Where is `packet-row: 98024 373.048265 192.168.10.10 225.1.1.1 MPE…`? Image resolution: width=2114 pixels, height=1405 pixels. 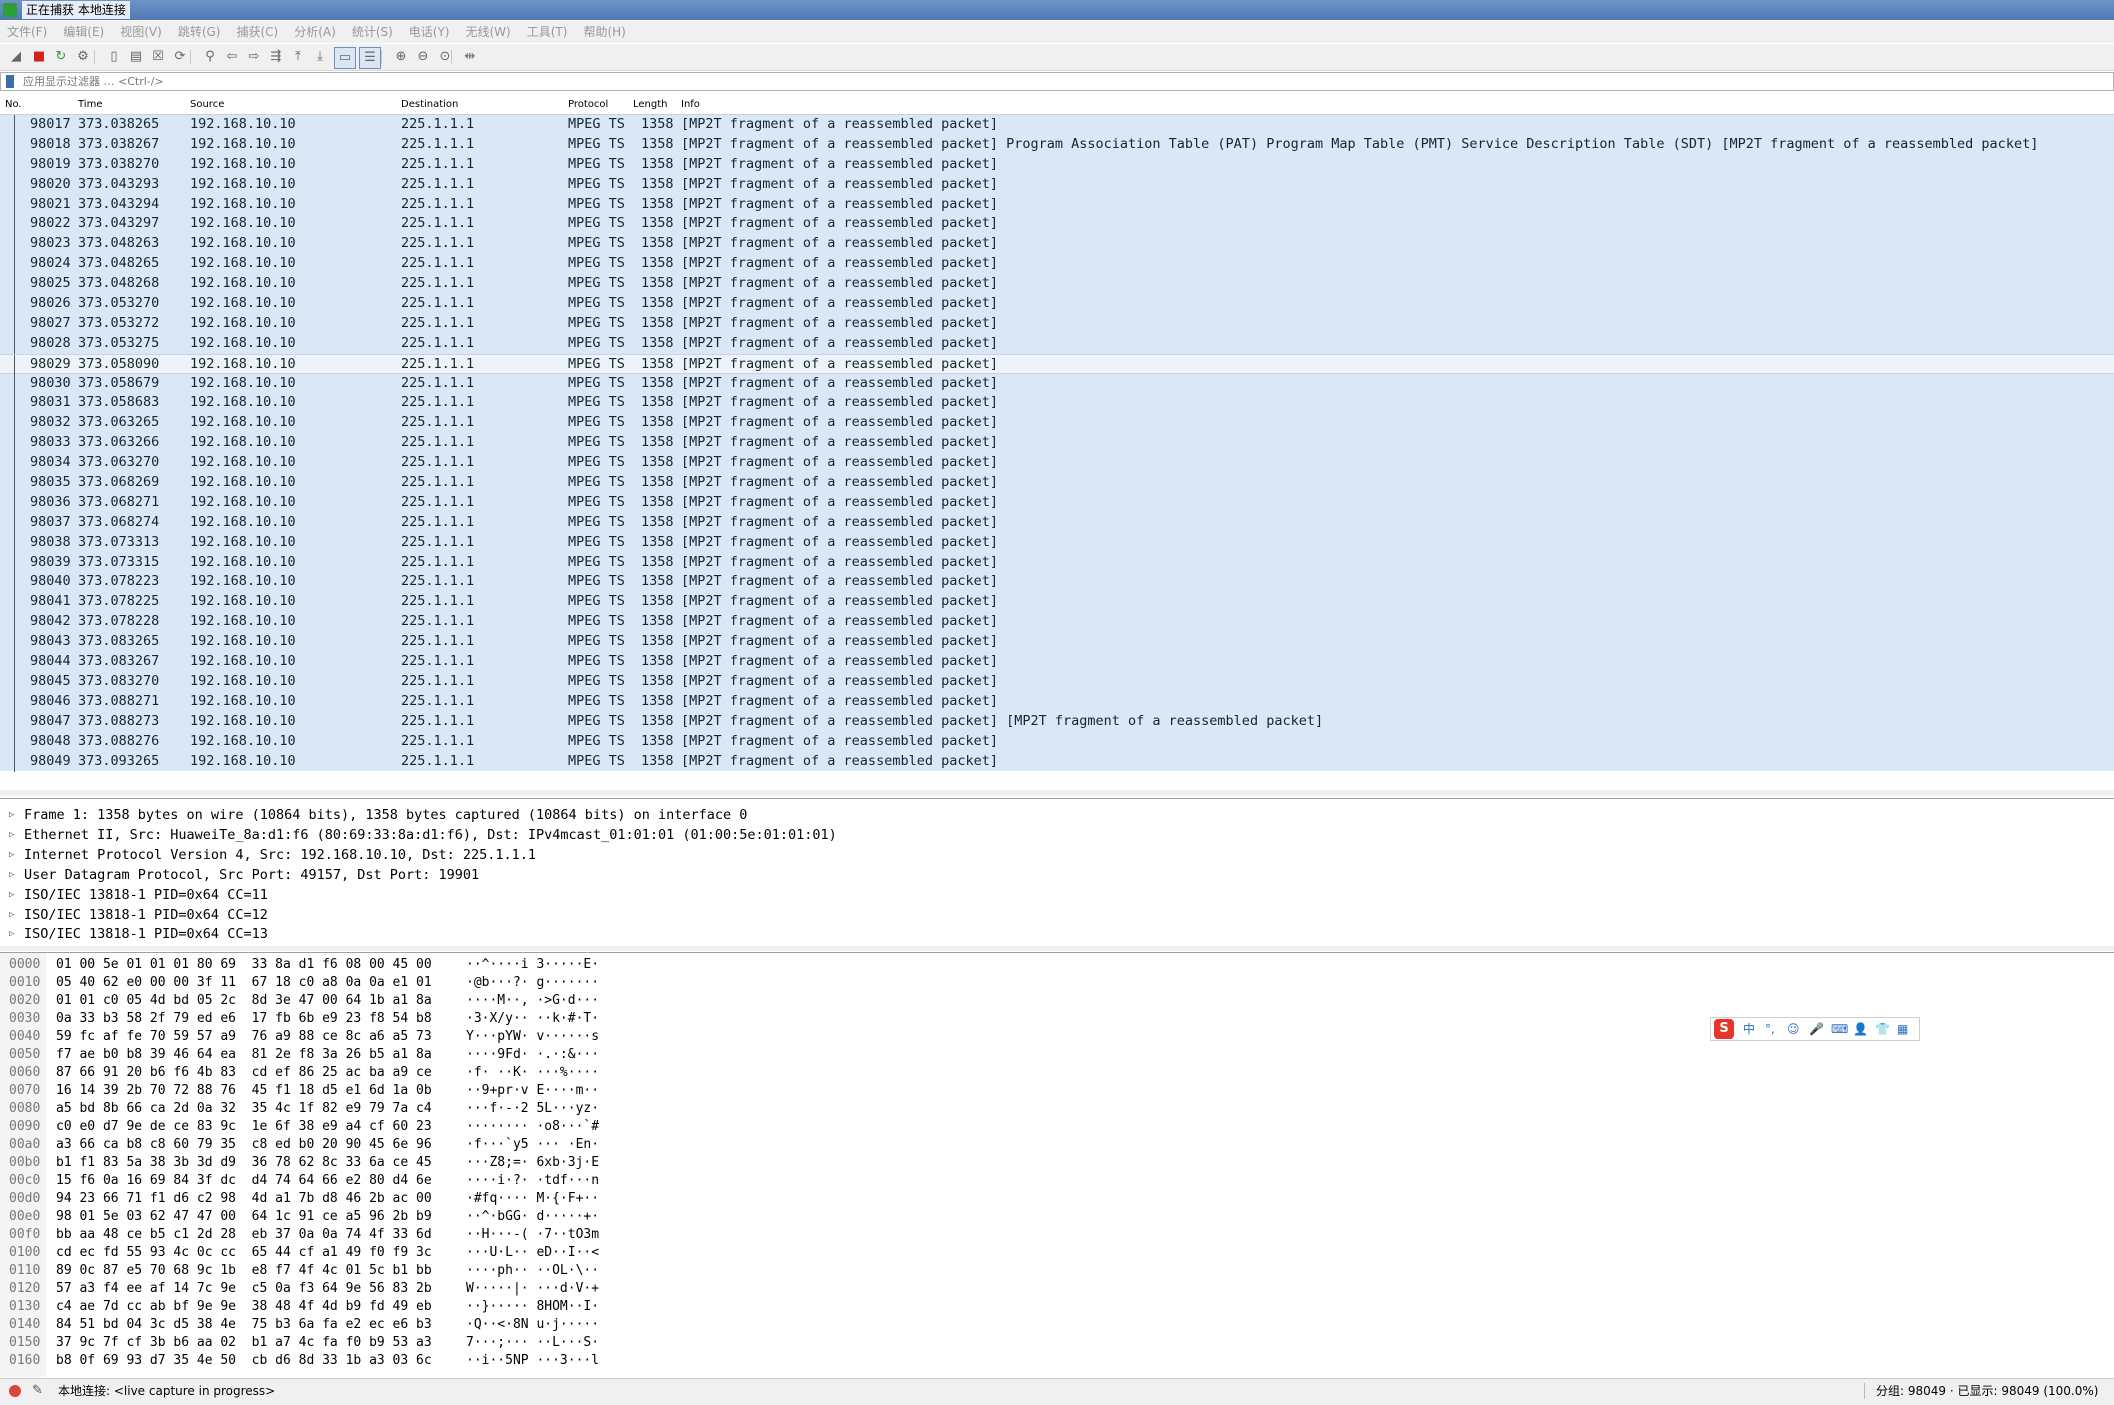
packet-row: 98024 373.048265 192.168.10.10 225.1.1.1 MPE… is located at coordinates (1057, 264).